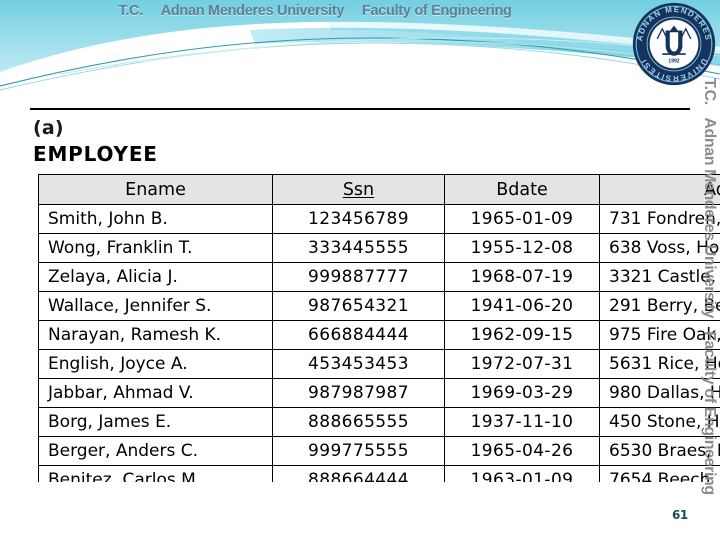  What do you see at coordinates (95, 154) in the screenshot?
I see `table-title: EMPLOYEE` at bounding box center [95, 154].